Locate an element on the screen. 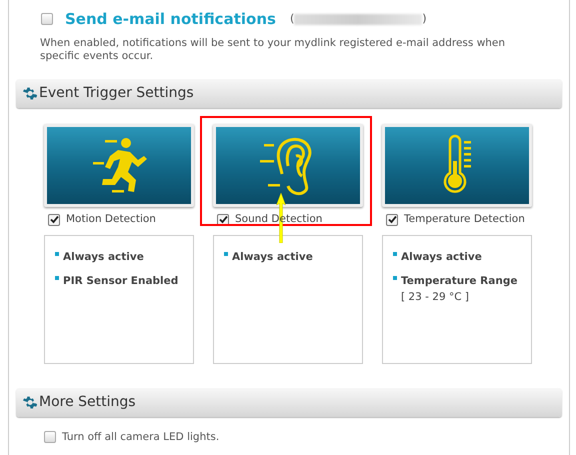 This screenshot has width=576, height=455. info-detail: [ 23 - 29 °C ] is located at coordinates (435, 297).